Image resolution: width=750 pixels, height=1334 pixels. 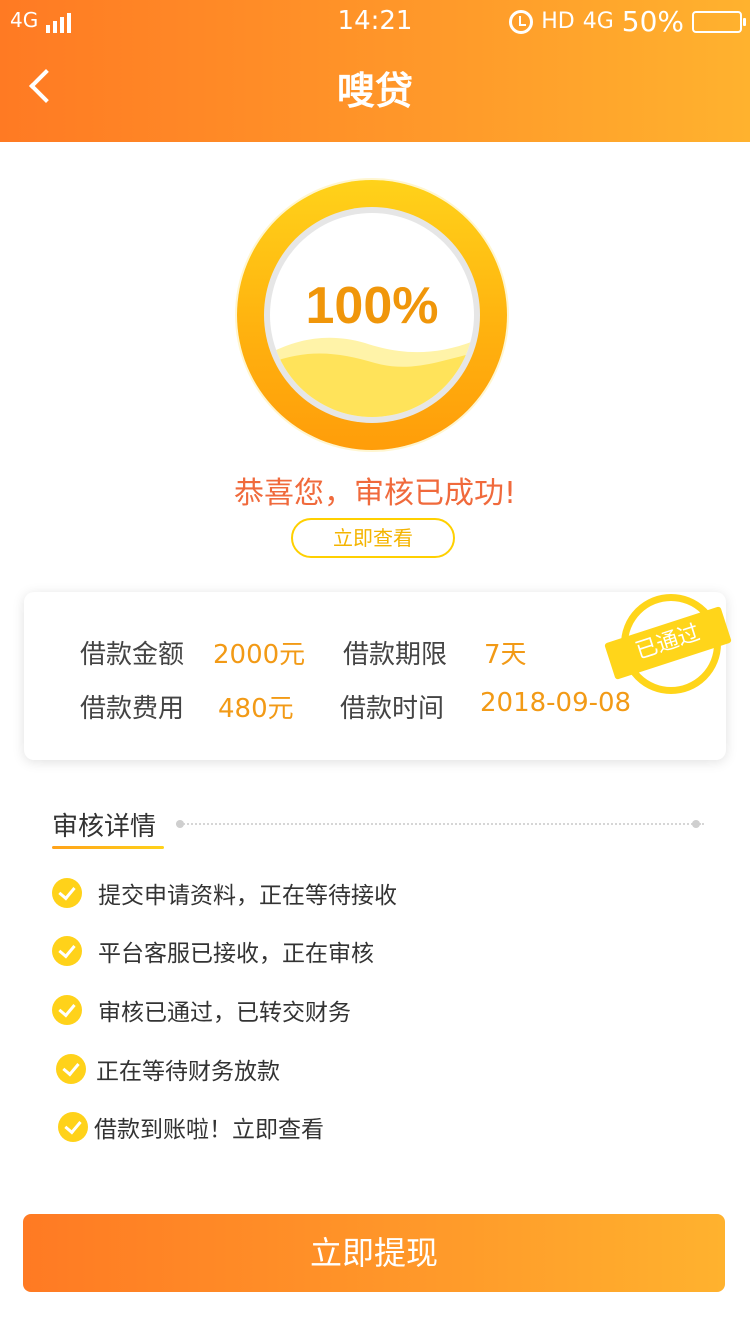 What do you see at coordinates (505, 655) in the screenshot?
I see `term-value: 7天` at bounding box center [505, 655].